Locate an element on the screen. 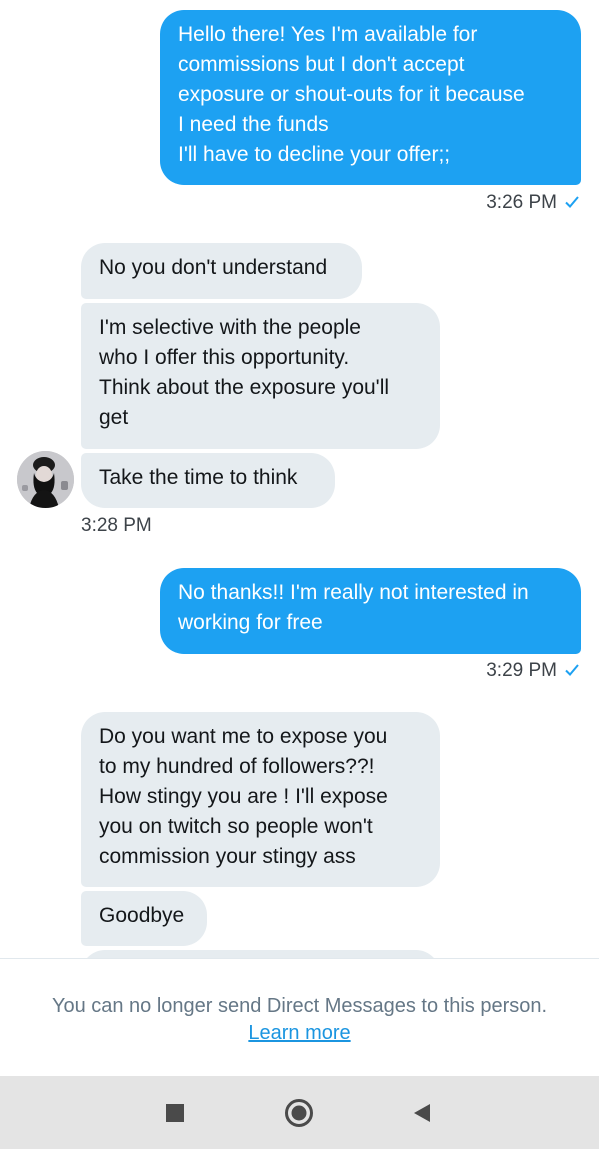 This screenshot has width=599, height=1149. received-message: No you don't understand is located at coordinates (221, 271).